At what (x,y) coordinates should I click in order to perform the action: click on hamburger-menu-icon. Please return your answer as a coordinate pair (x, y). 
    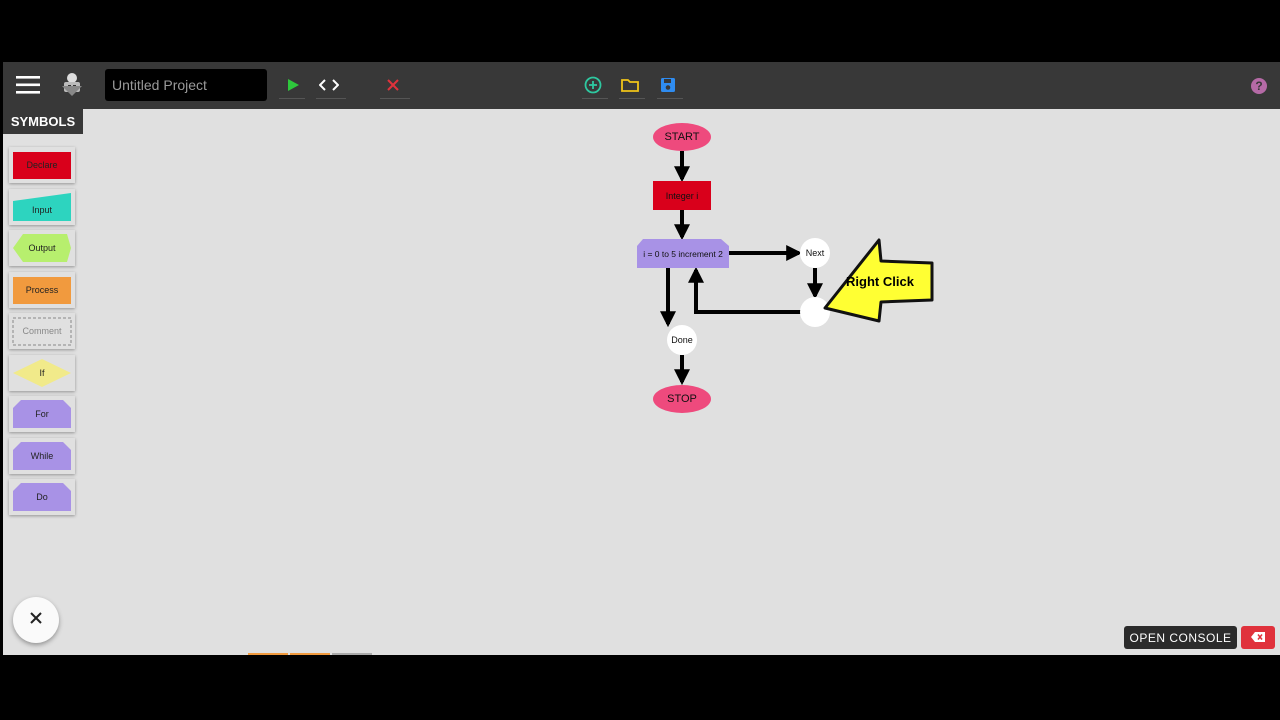
    Looking at the image, I should click on (28, 85).